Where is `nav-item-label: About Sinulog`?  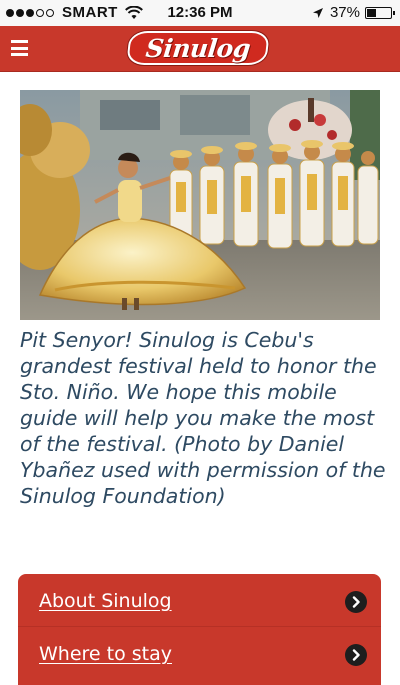 nav-item-label: About Sinulog is located at coordinates (105, 601).